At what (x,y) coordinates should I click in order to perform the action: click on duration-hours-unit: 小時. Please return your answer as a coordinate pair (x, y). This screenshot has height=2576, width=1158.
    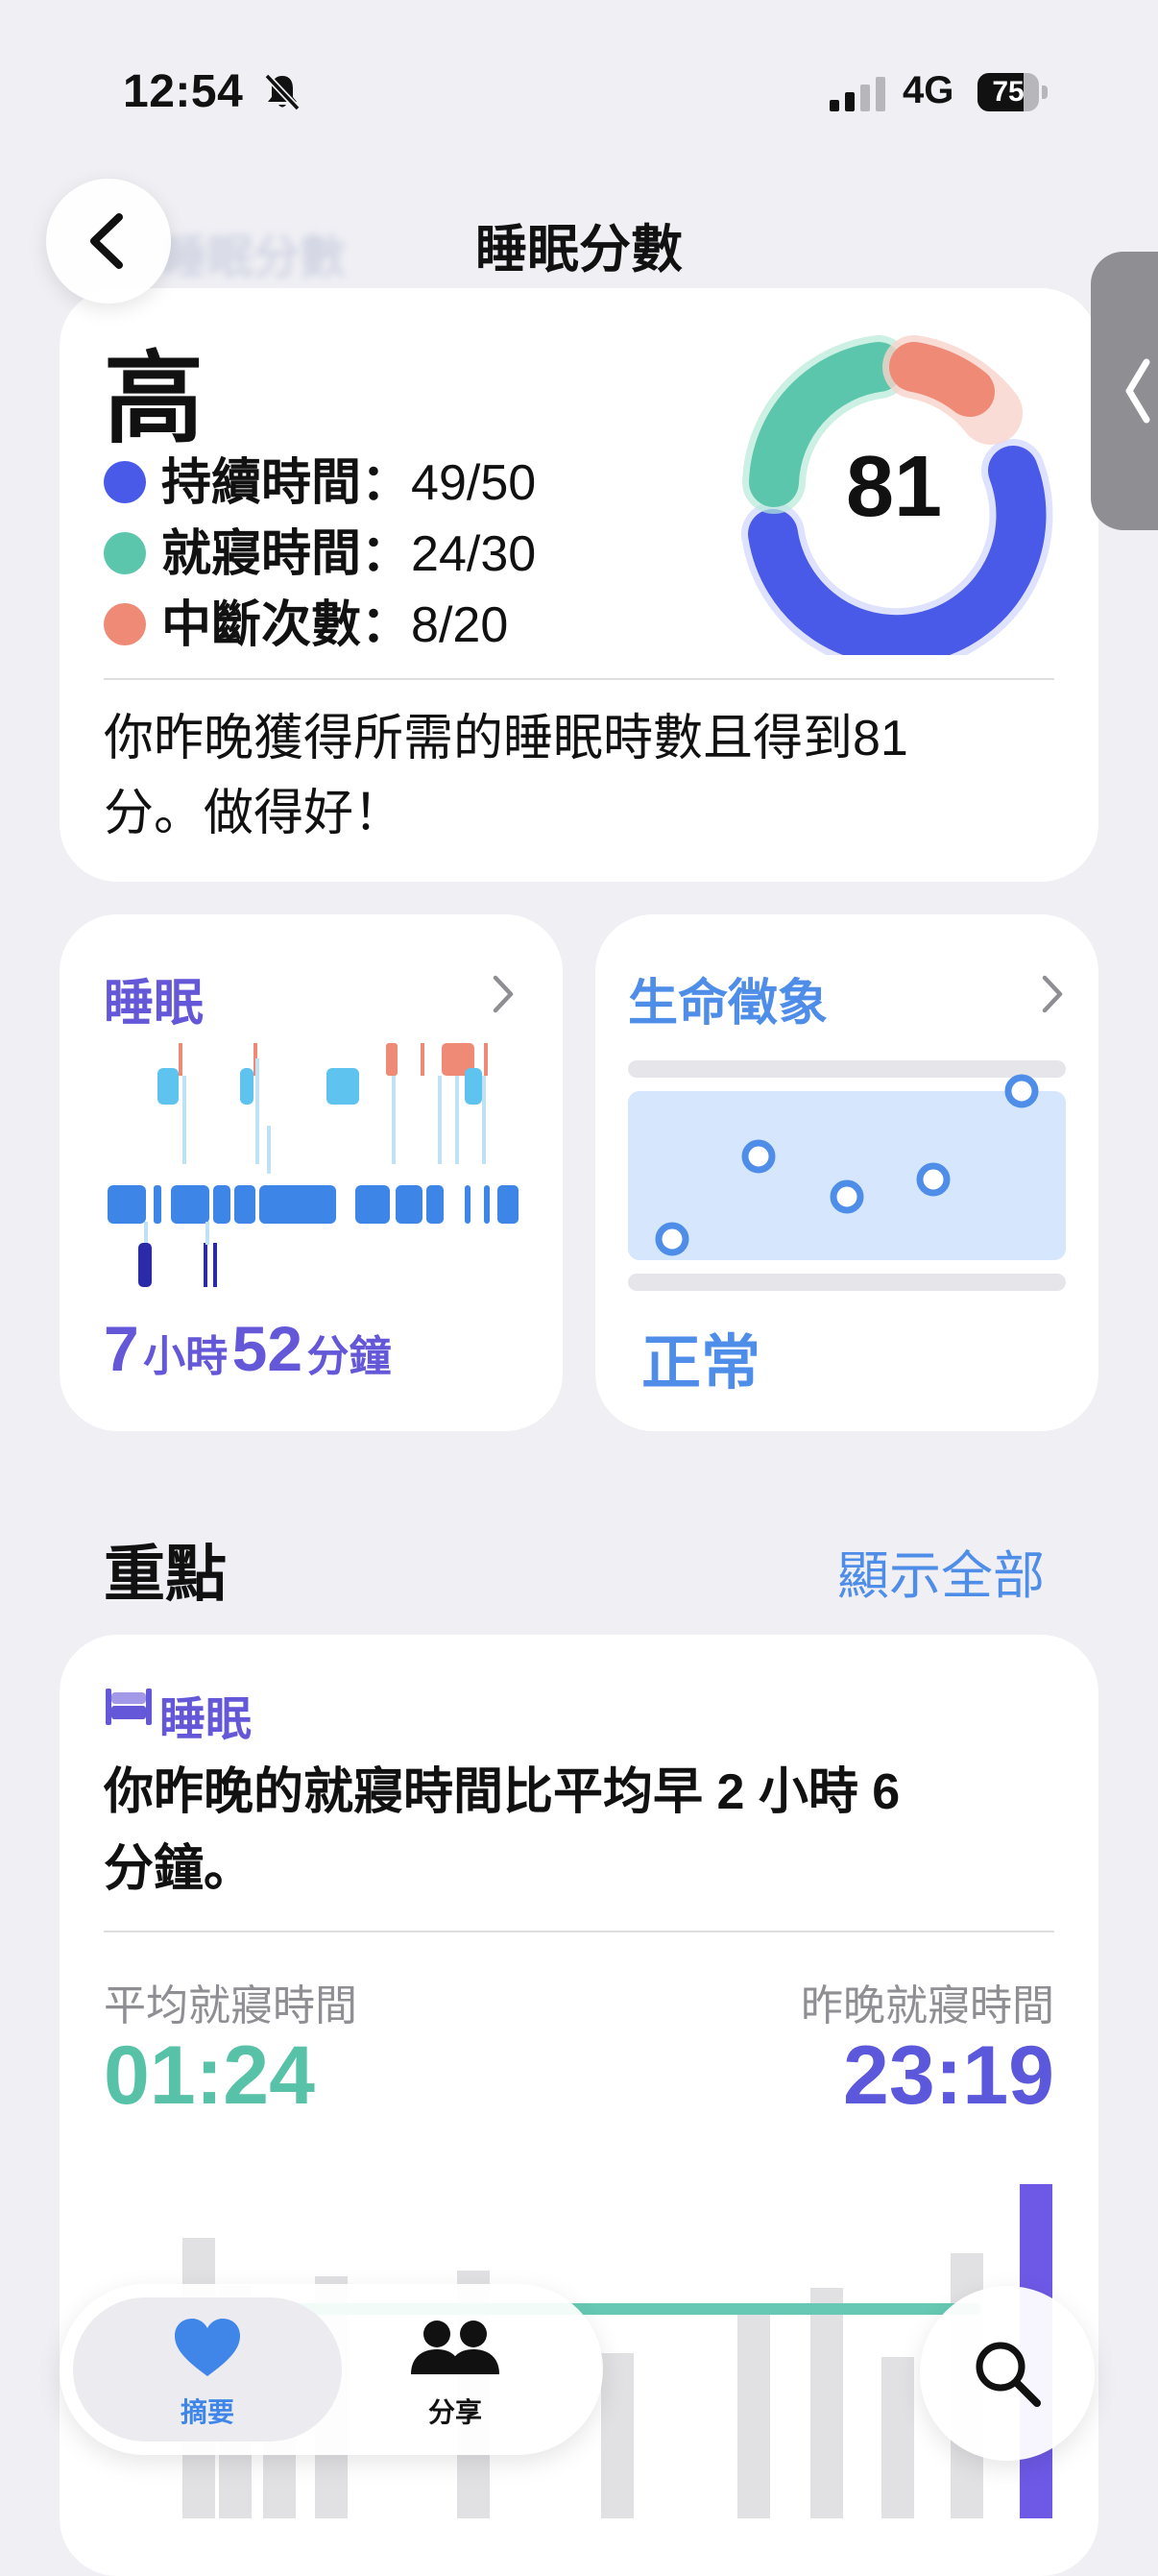
    Looking at the image, I should click on (186, 1356).